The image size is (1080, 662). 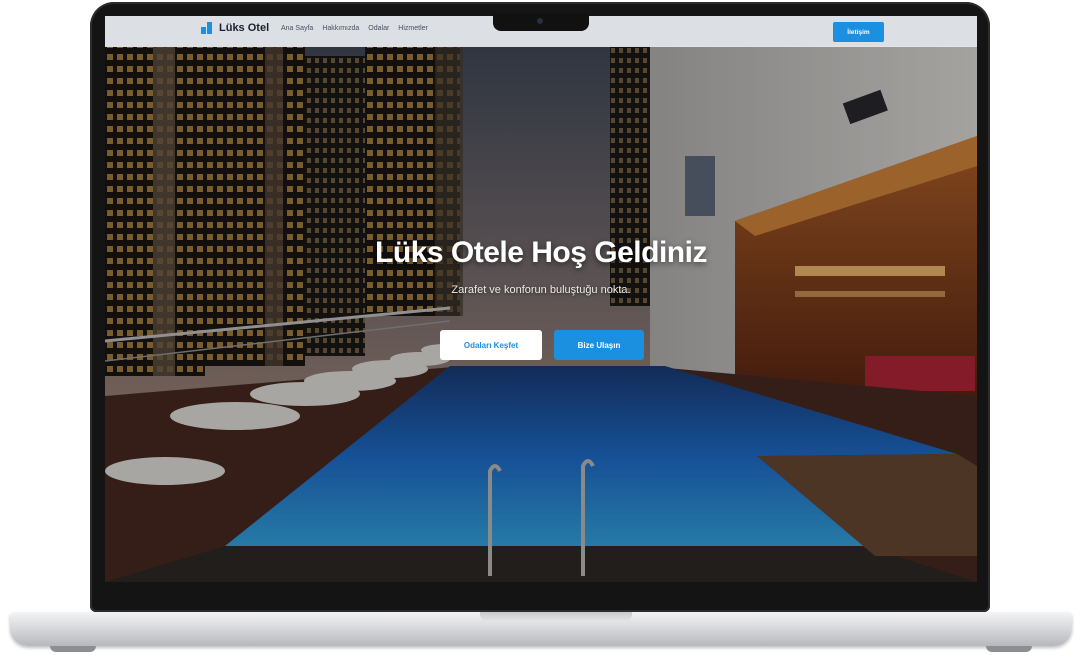 What do you see at coordinates (556, 617) in the screenshot?
I see `lid-opening-notch` at bounding box center [556, 617].